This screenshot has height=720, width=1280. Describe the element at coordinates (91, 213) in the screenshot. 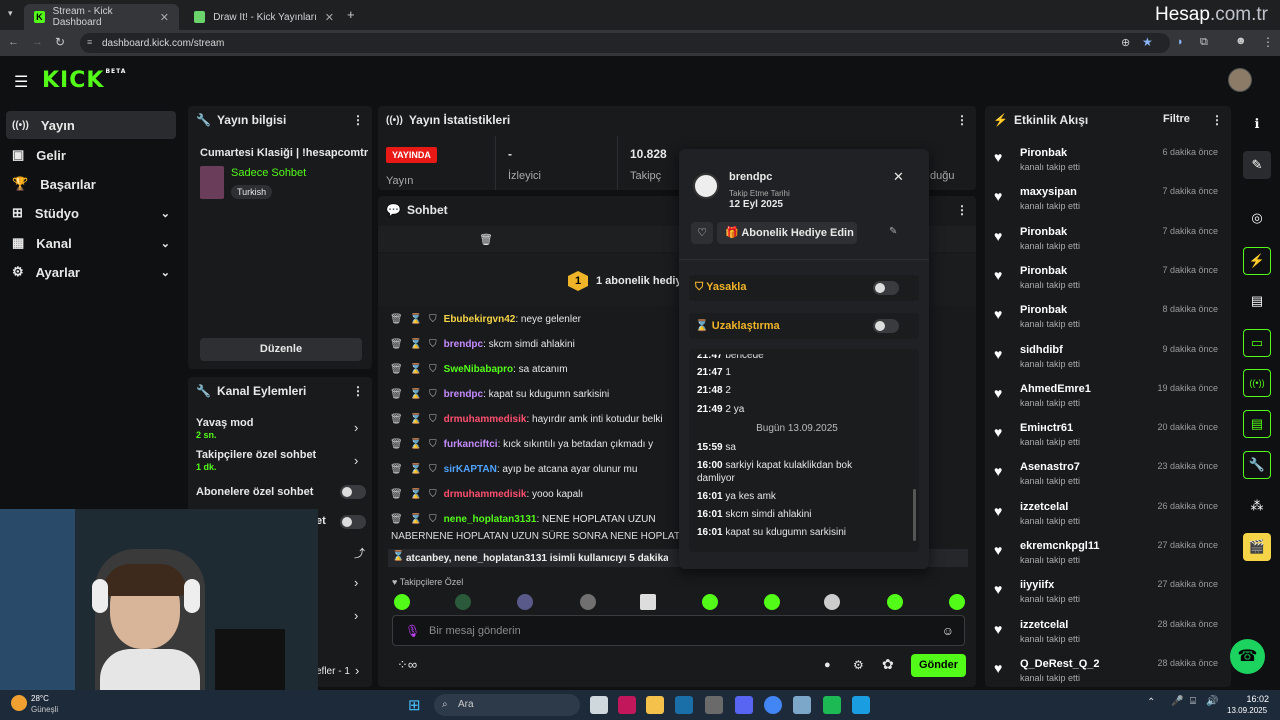

I see `nav-item-studyo: ⊞ Stüdyo ⌄` at that location.